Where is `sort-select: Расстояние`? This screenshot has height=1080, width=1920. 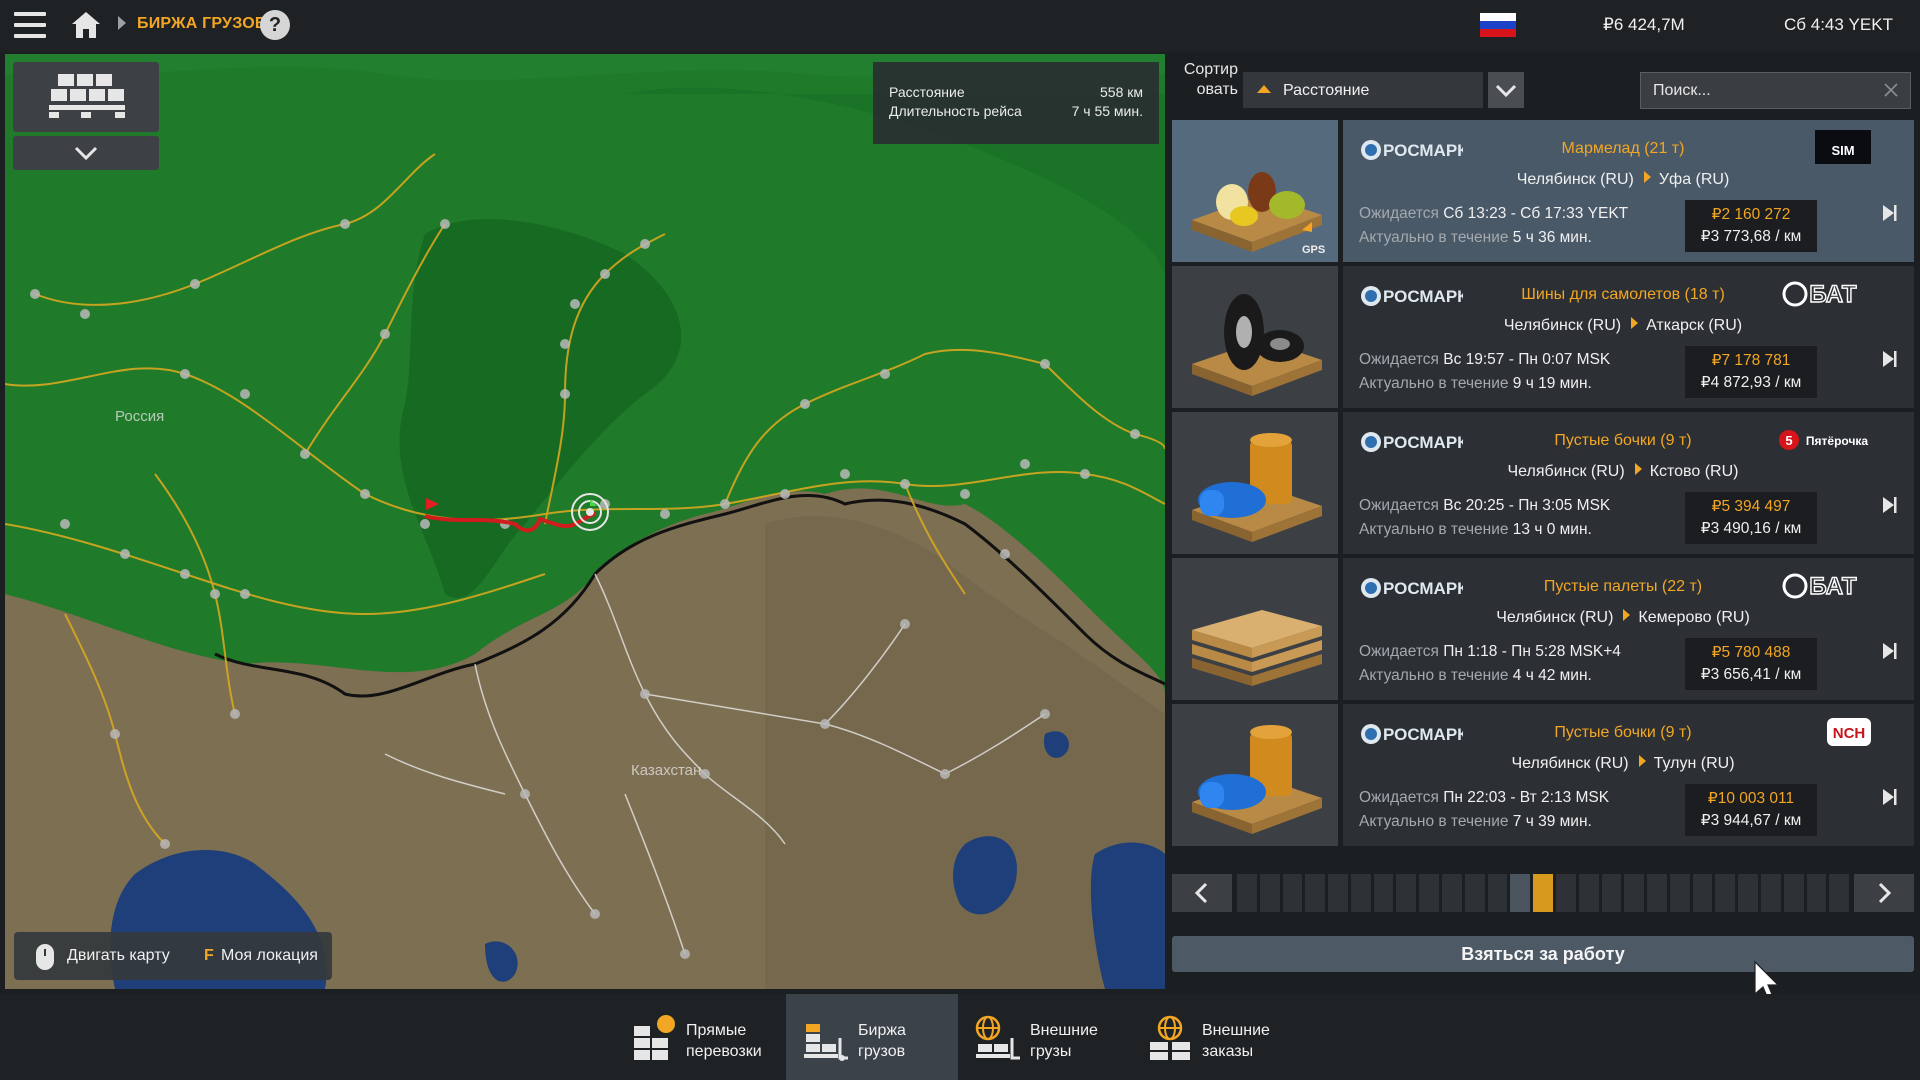
sort-select: Расстояние is located at coordinates (1363, 90).